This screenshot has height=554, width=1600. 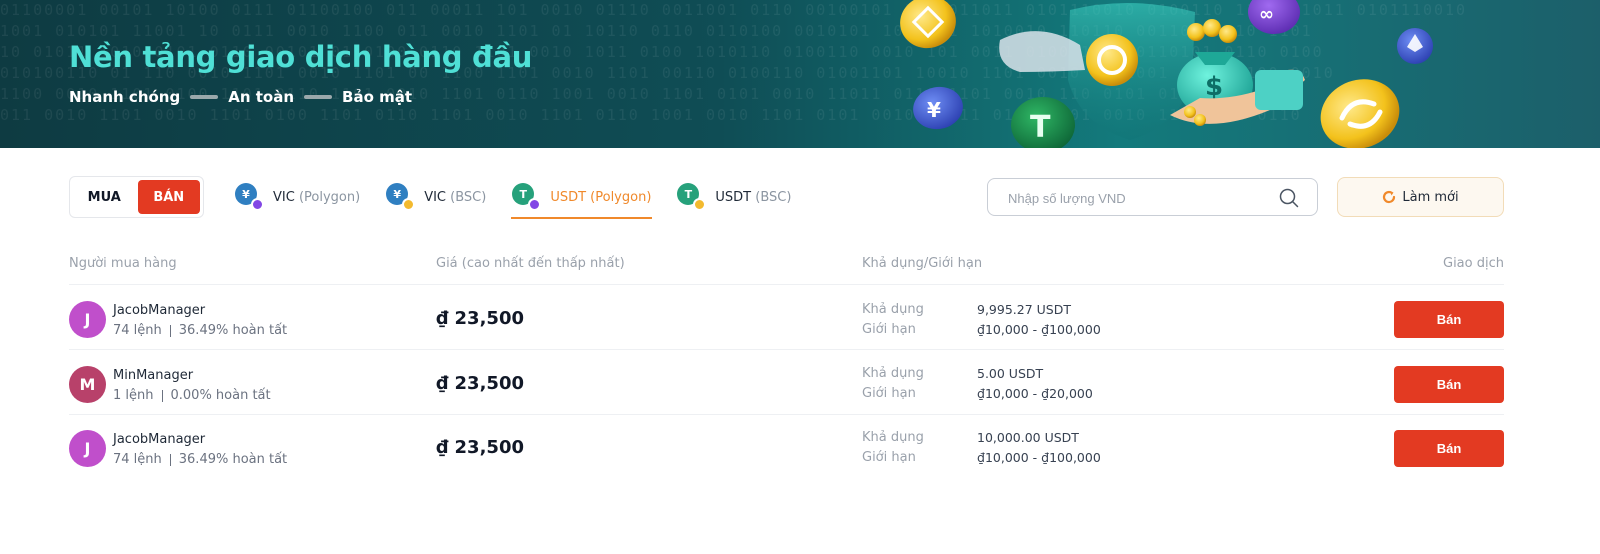 I want to click on refresh-icon, so click(x=1389, y=197).